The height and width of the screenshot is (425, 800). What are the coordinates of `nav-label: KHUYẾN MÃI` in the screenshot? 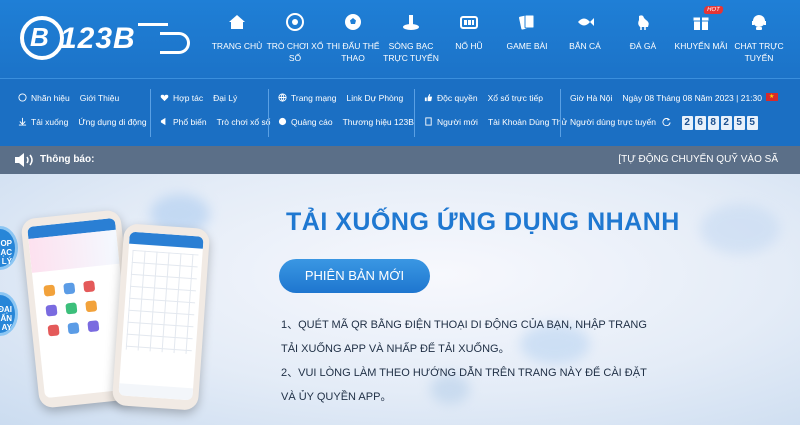 It's located at (701, 46).